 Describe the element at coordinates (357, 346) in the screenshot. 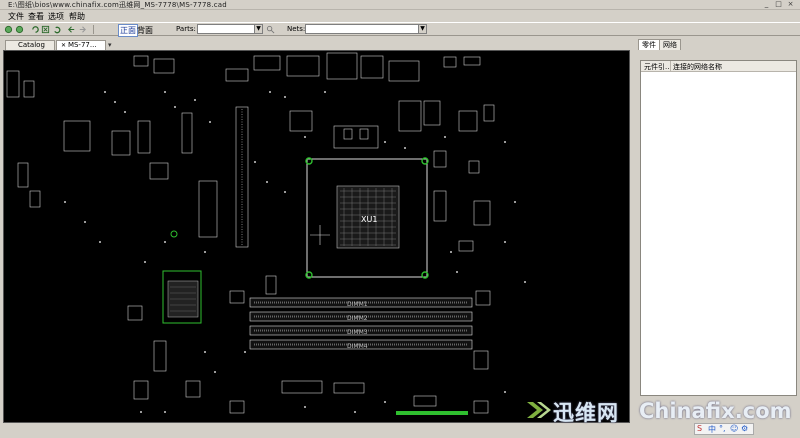

I see `dimm-label: DIMM4` at that location.